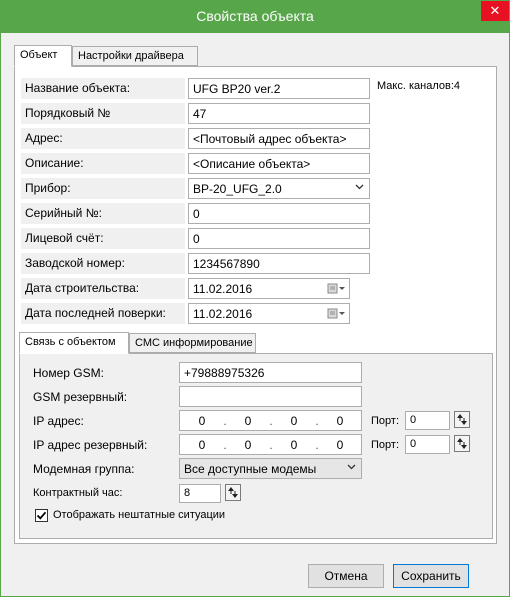  What do you see at coordinates (279, 163) in the screenshot?
I see `description-field: <Описание объекта>` at bounding box center [279, 163].